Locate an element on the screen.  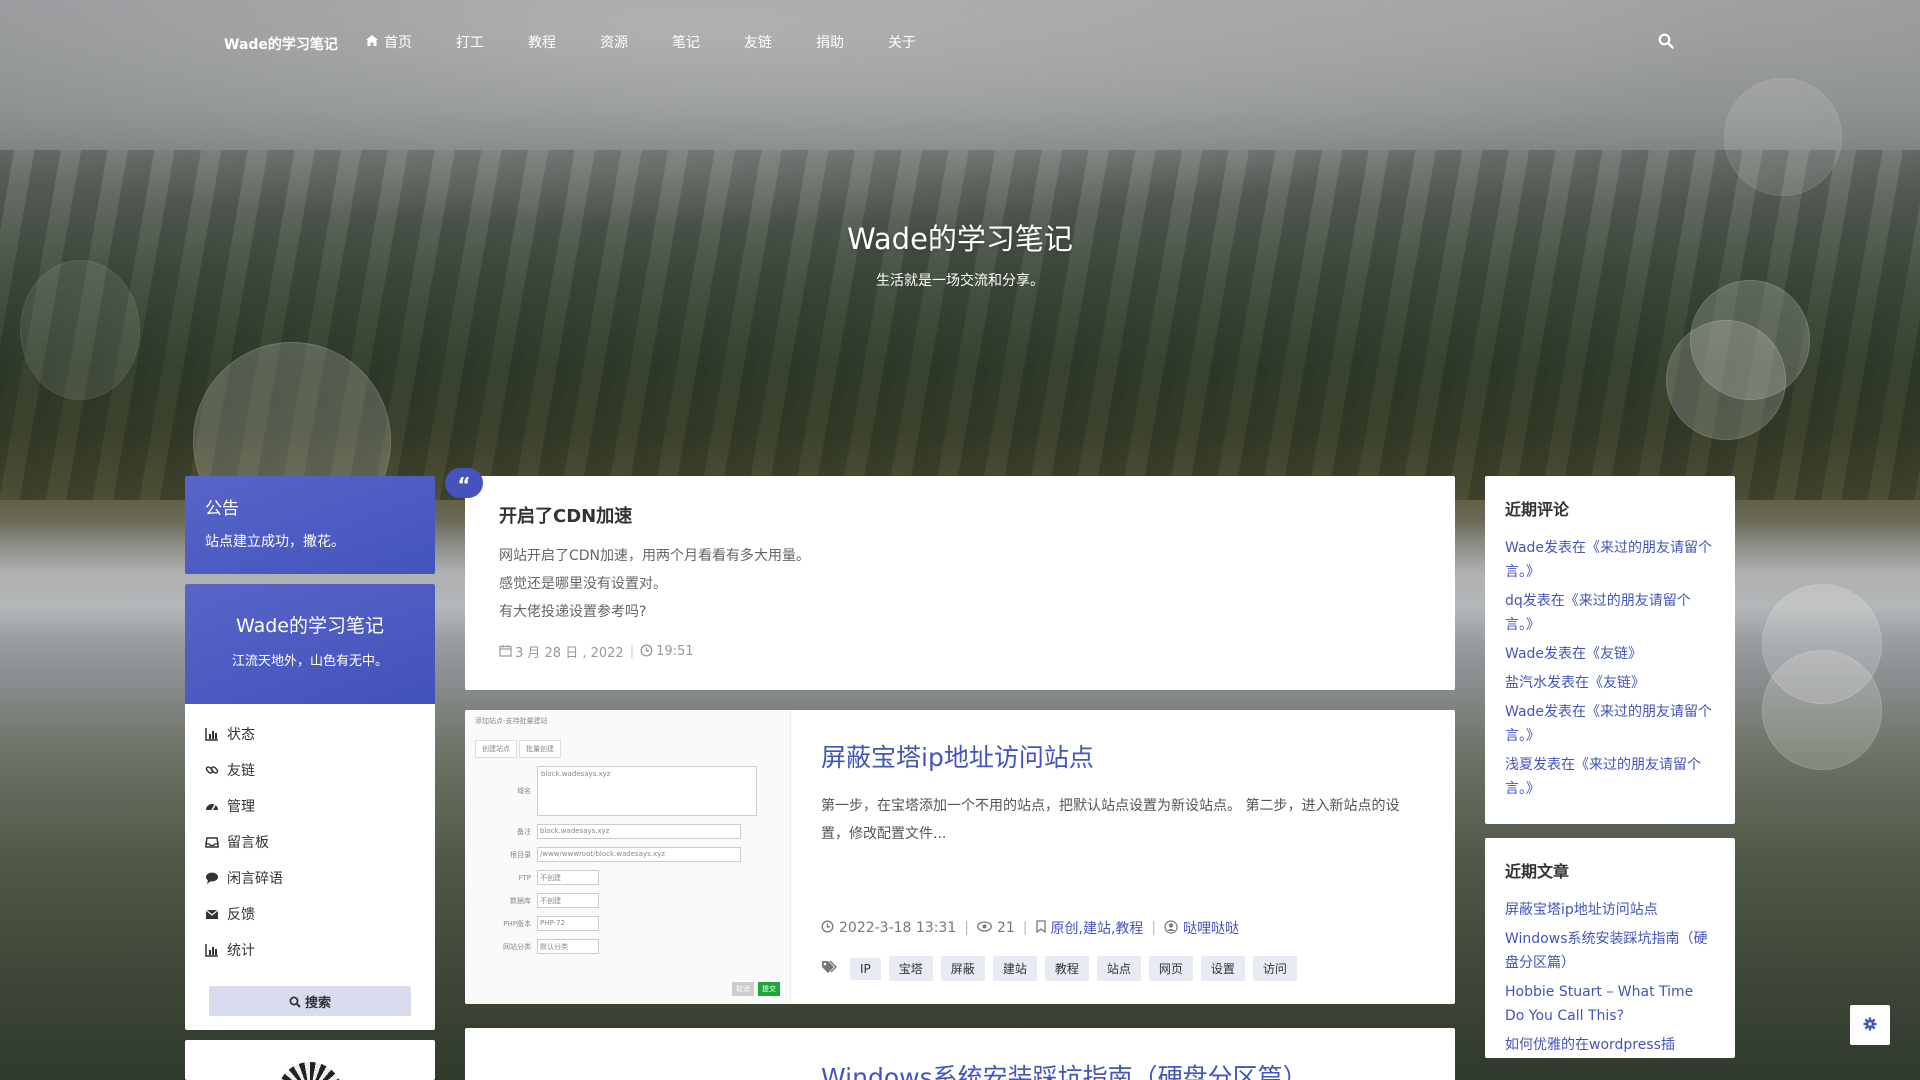
clock-icon is located at coordinates (830, 928).